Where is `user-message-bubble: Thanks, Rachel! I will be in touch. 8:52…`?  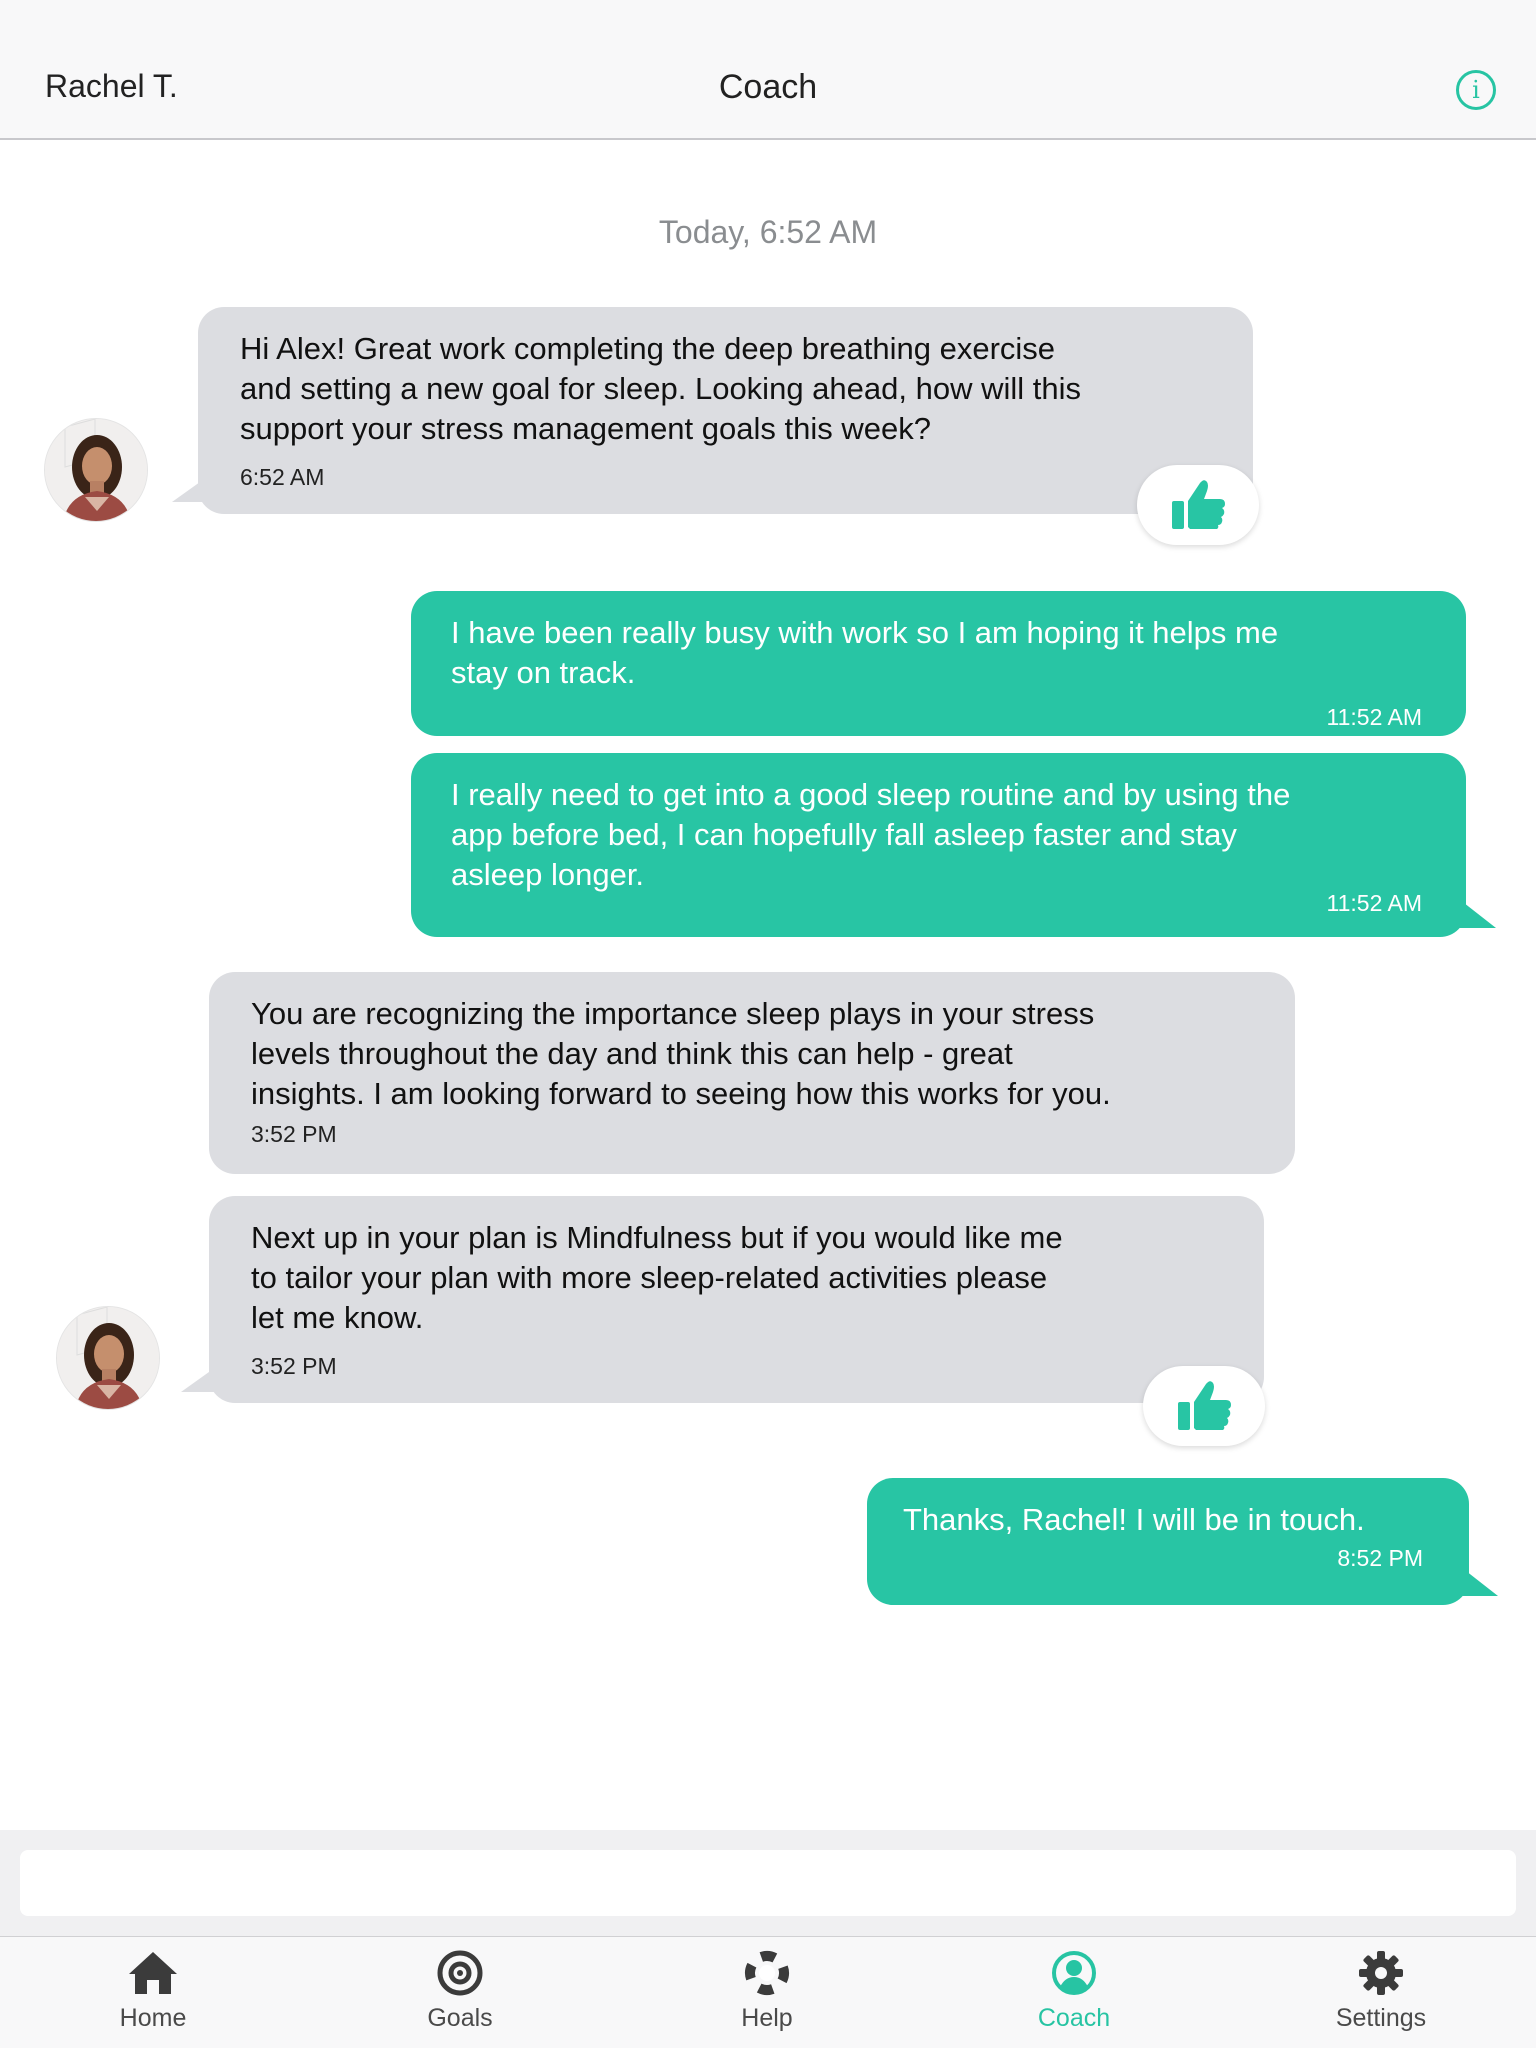 user-message-bubble: Thanks, Rachel! I will be in touch. 8:52… is located at coordinates (1168, 1541).